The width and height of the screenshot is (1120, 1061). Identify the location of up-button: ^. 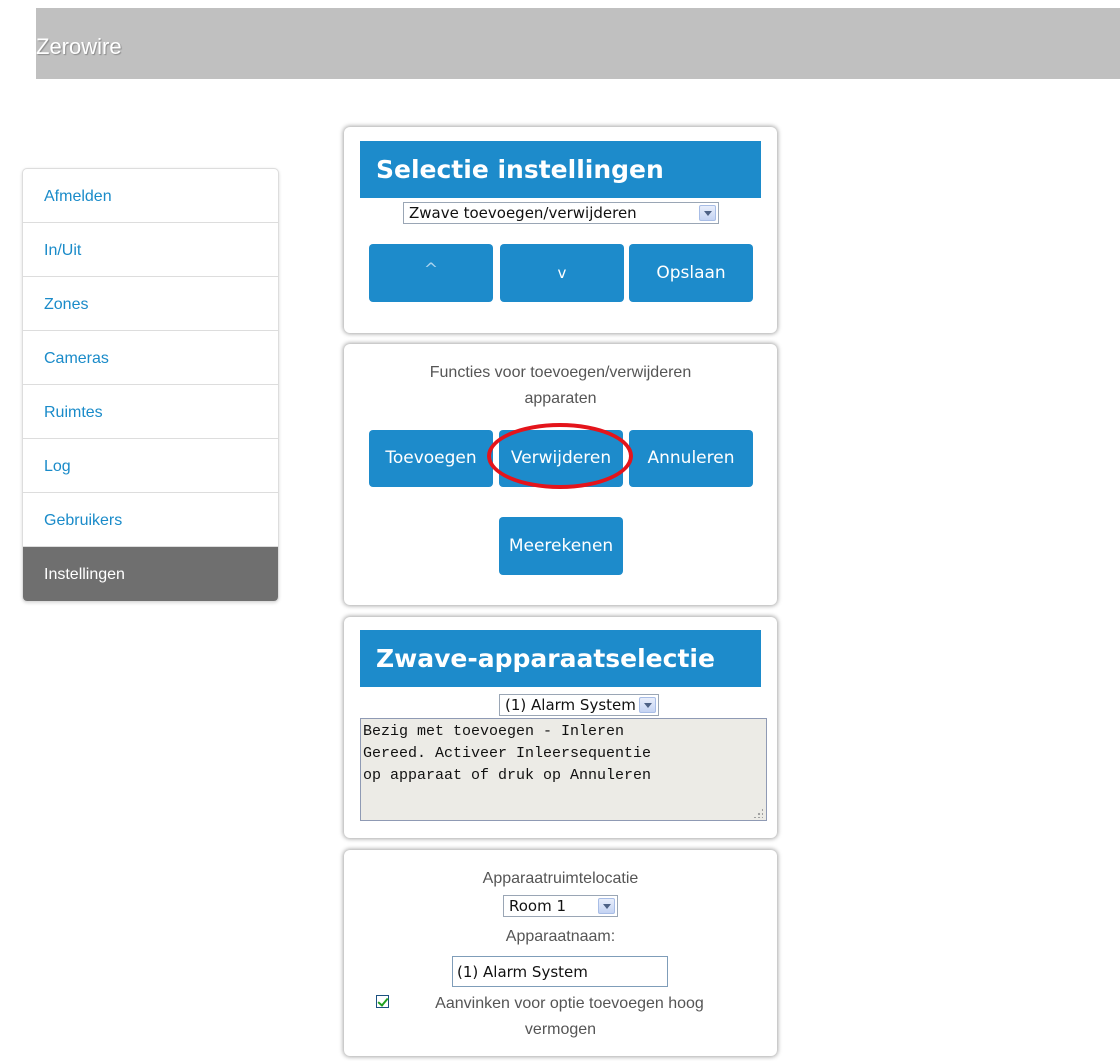
(431, 273).